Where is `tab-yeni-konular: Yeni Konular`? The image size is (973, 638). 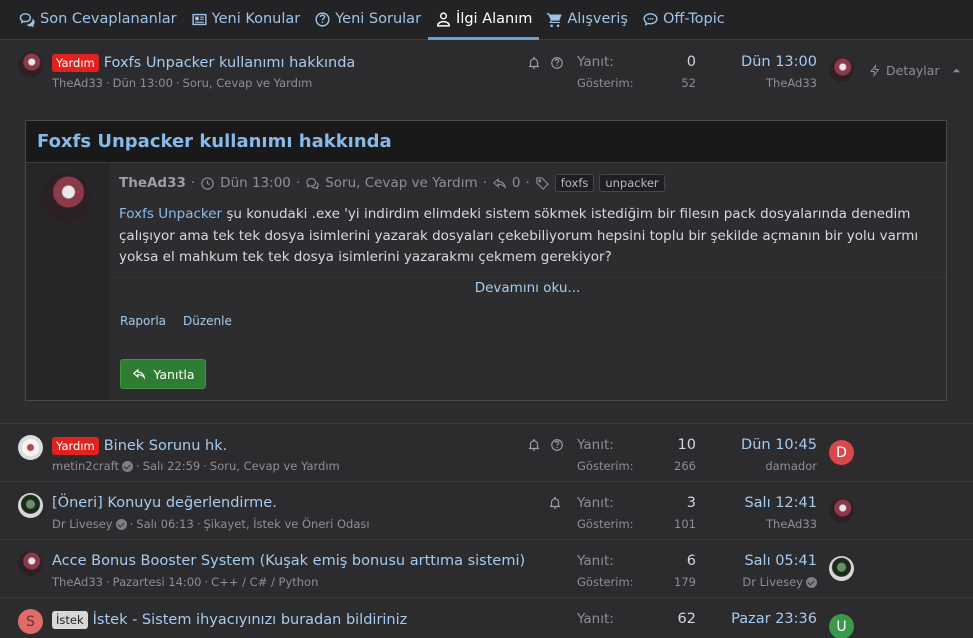 tab-yeni-konular: Yeni Konular is located at coordinates (246, 19).